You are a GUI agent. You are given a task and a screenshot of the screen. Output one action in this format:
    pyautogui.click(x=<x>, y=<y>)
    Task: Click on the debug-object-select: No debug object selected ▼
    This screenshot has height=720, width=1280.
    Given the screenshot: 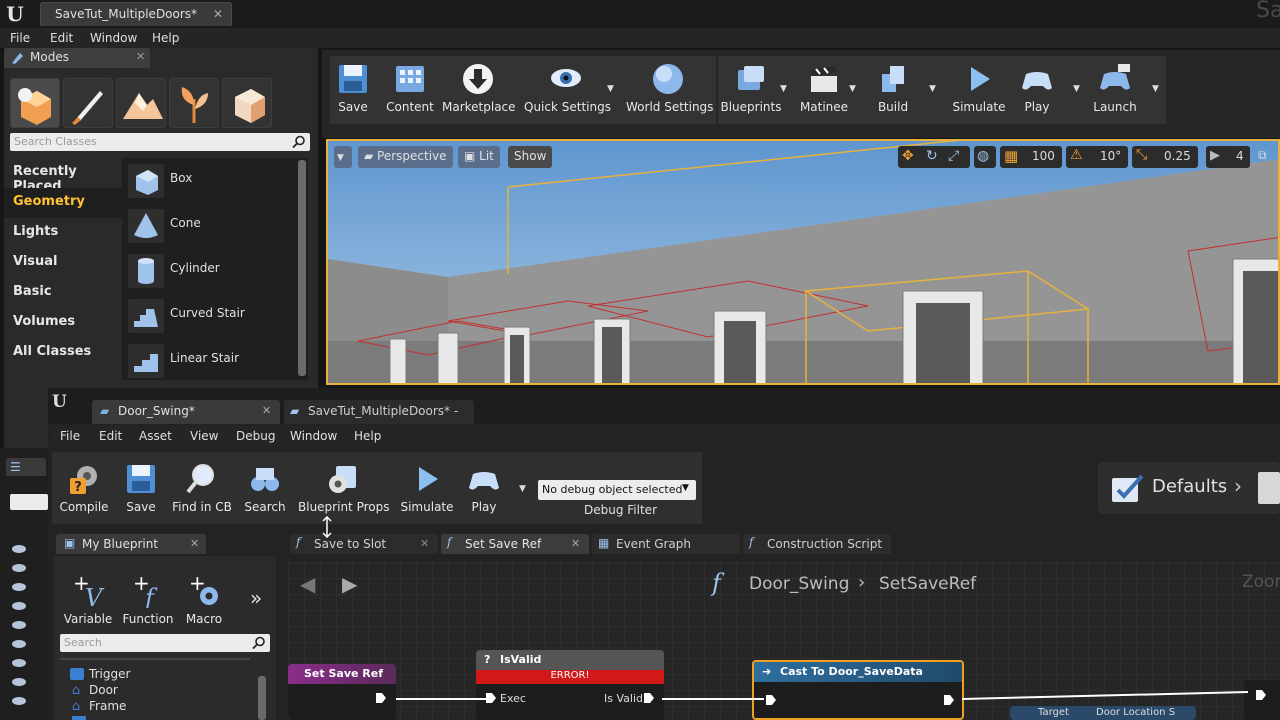 What is the action you would take?
    pyautogui.click(x=617, y=490)
    